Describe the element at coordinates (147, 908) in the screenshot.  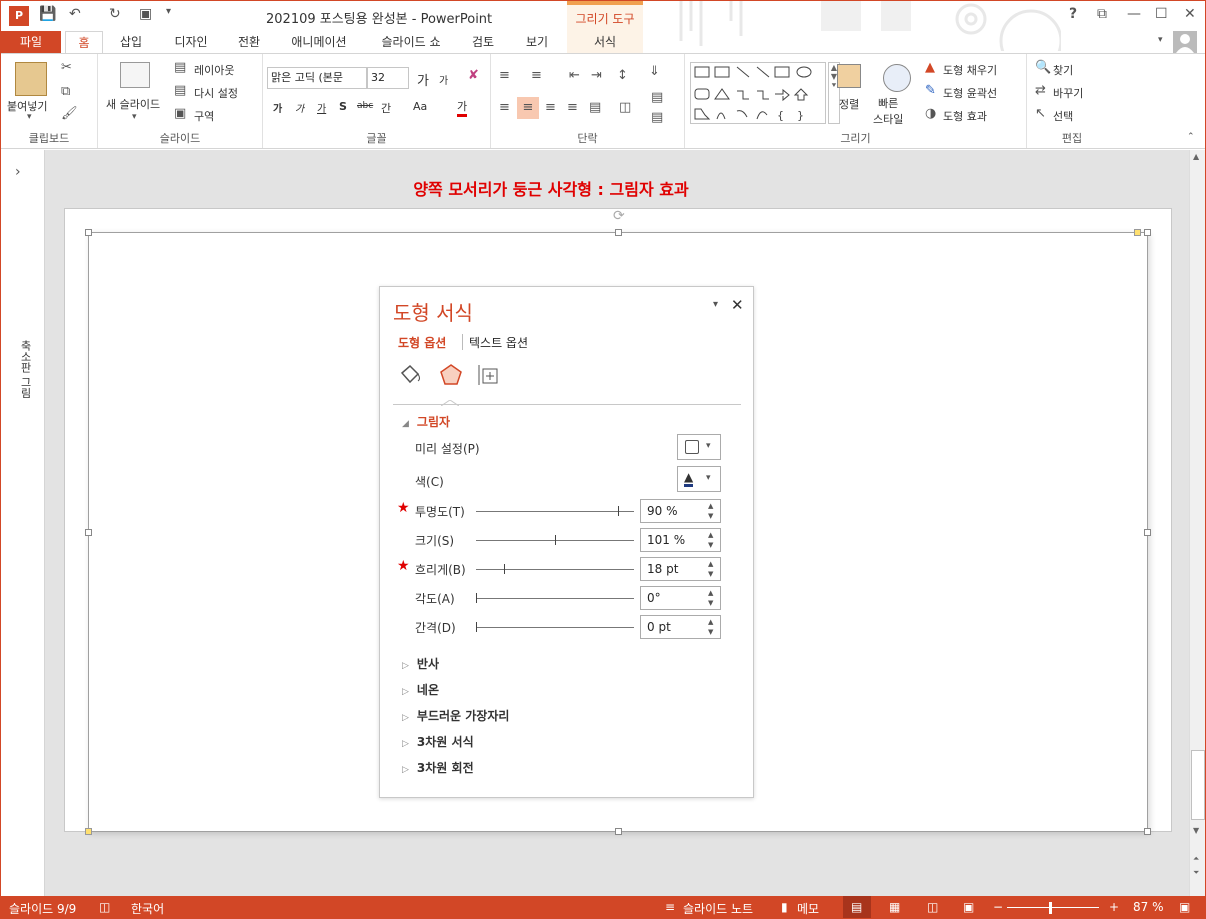
I see `language-indicator: 한국어` at that location.